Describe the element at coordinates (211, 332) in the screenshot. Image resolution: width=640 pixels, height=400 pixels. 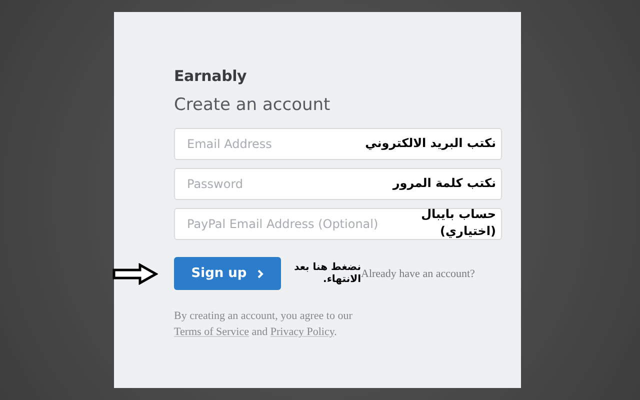
I see `terms-link: Terms of Service` at that location.